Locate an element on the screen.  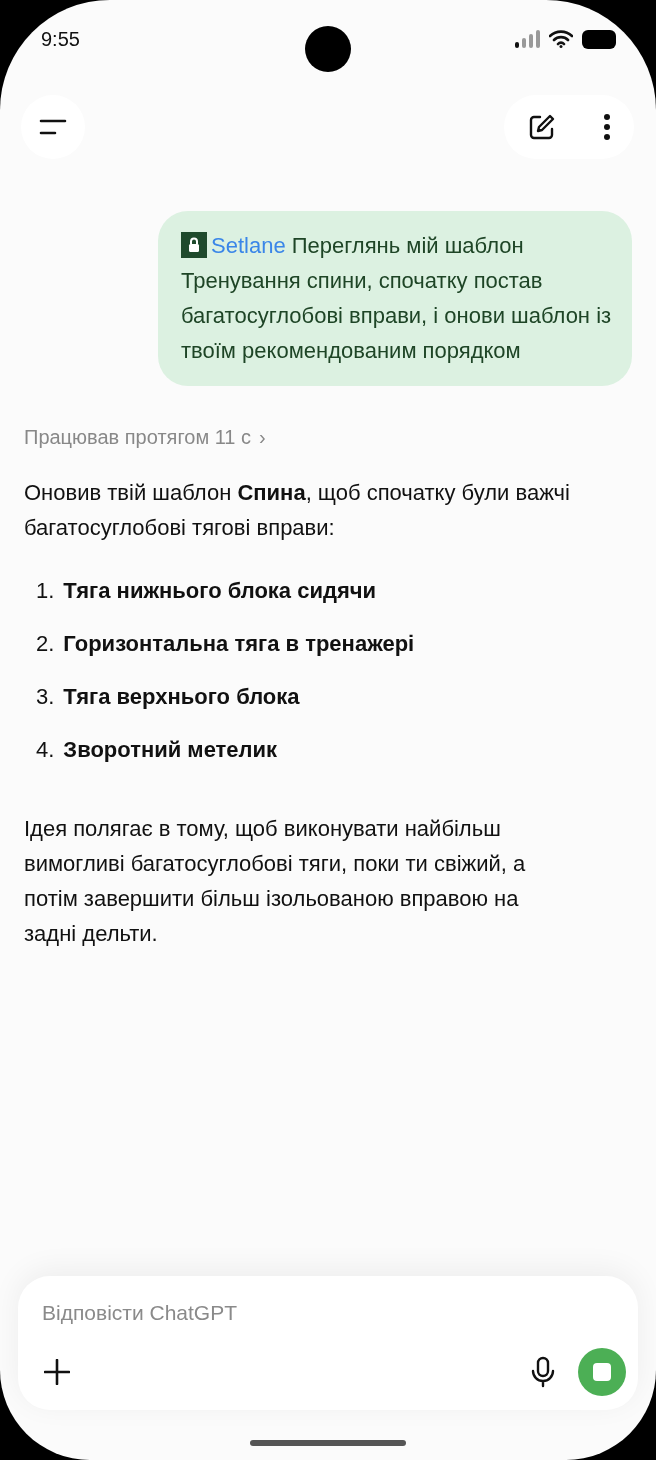
reply-outro-text: Ідея полягає в тому, щоб виконувати найбільш вимогливі багатосуглобові тяги, поки ти свіжий, а потім завершити більш ізольованою вправою на задні дельти. is located at coordinates (275, 881).